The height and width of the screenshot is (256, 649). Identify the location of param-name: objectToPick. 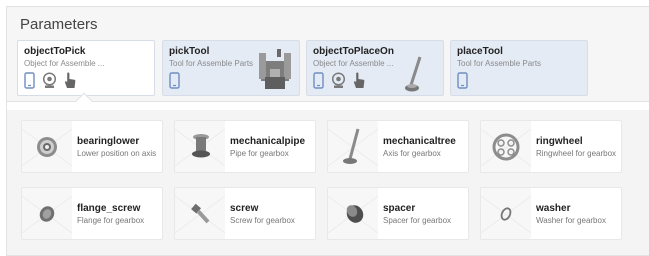
(55, 51).